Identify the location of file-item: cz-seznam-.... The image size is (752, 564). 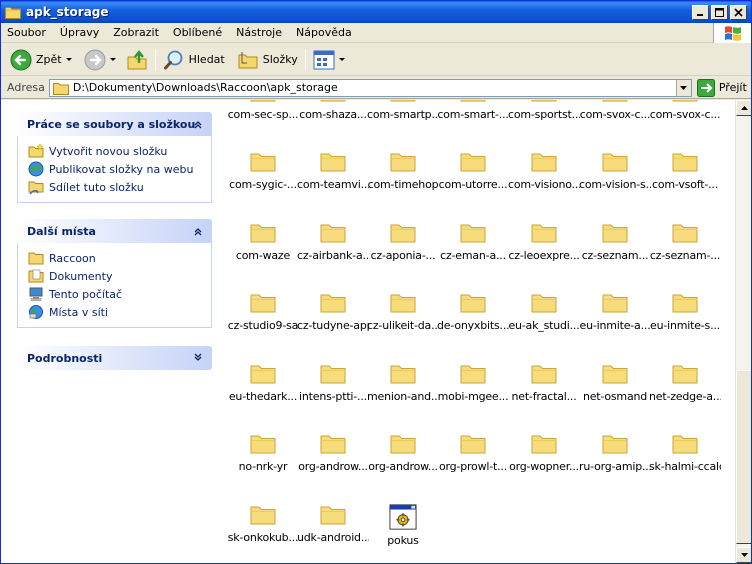
(685, 241).